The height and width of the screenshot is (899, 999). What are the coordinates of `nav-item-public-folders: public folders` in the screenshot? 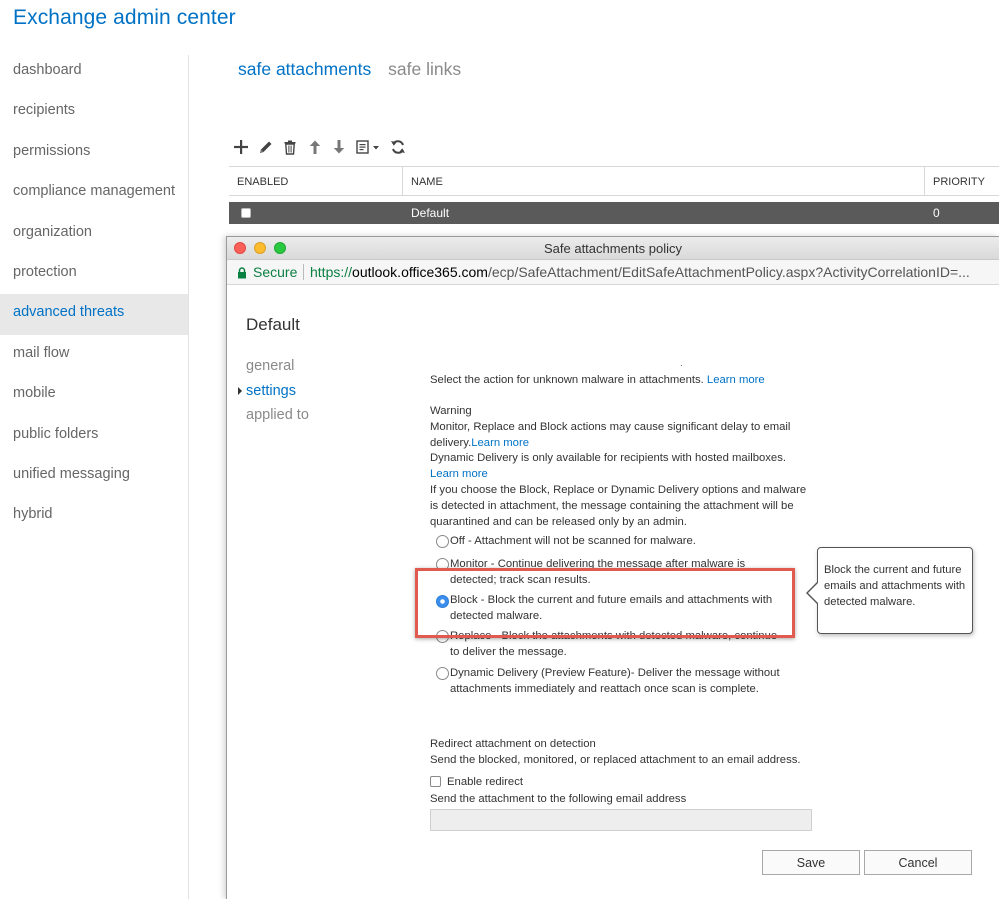 It's located at (94, 436).